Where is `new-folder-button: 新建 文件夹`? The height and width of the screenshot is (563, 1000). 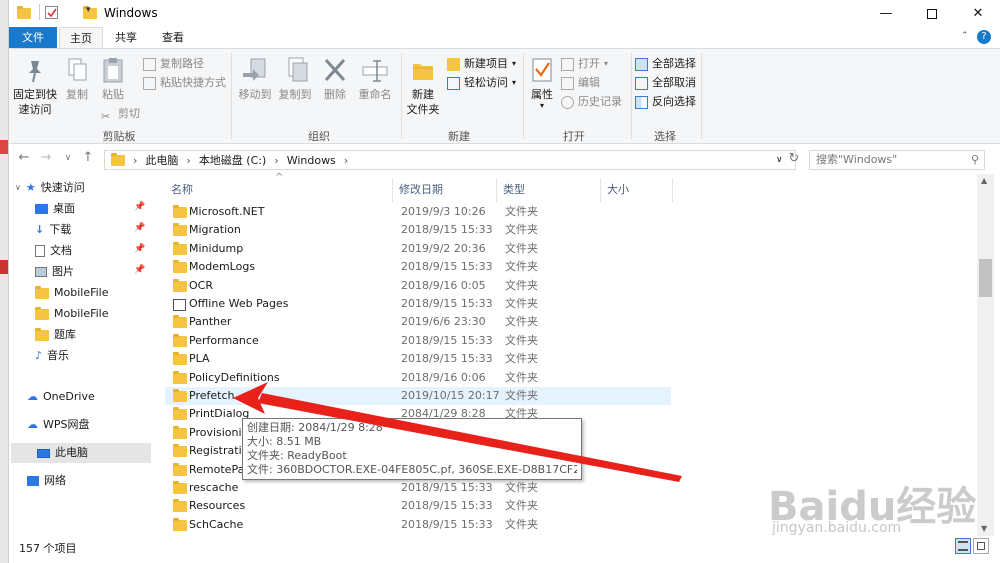
new-folder-button: 新建 文件夹 is located at coordinates (423, 86).